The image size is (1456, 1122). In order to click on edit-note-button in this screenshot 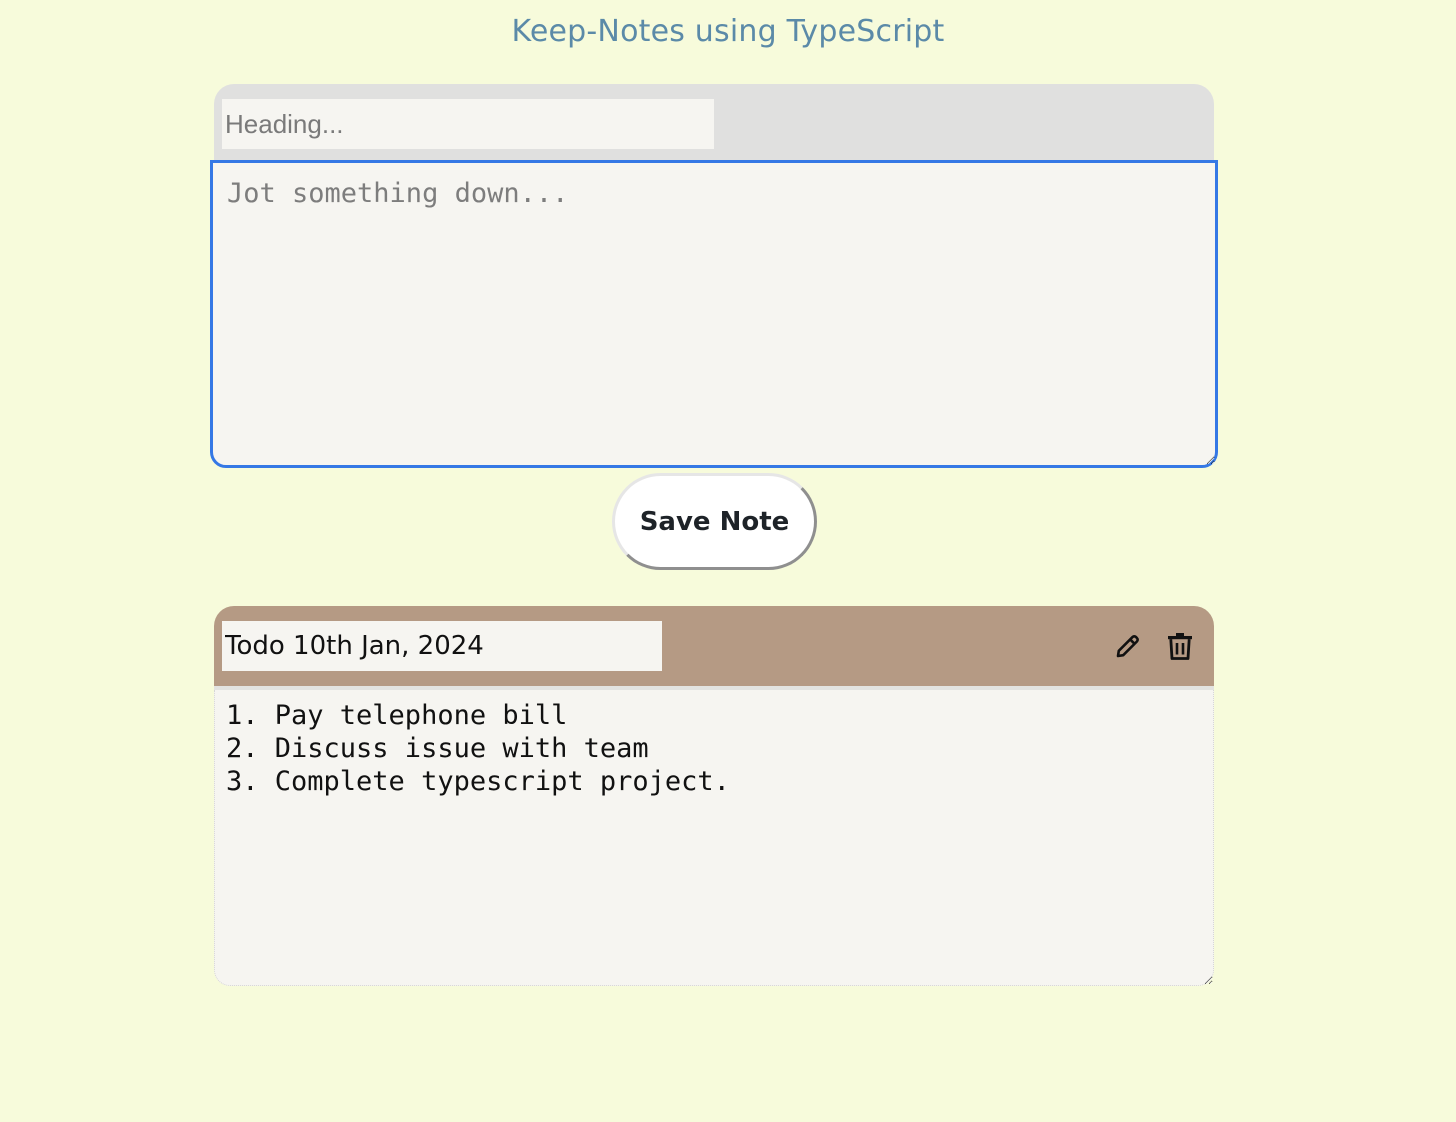, I will do `click(1128, 646)`.